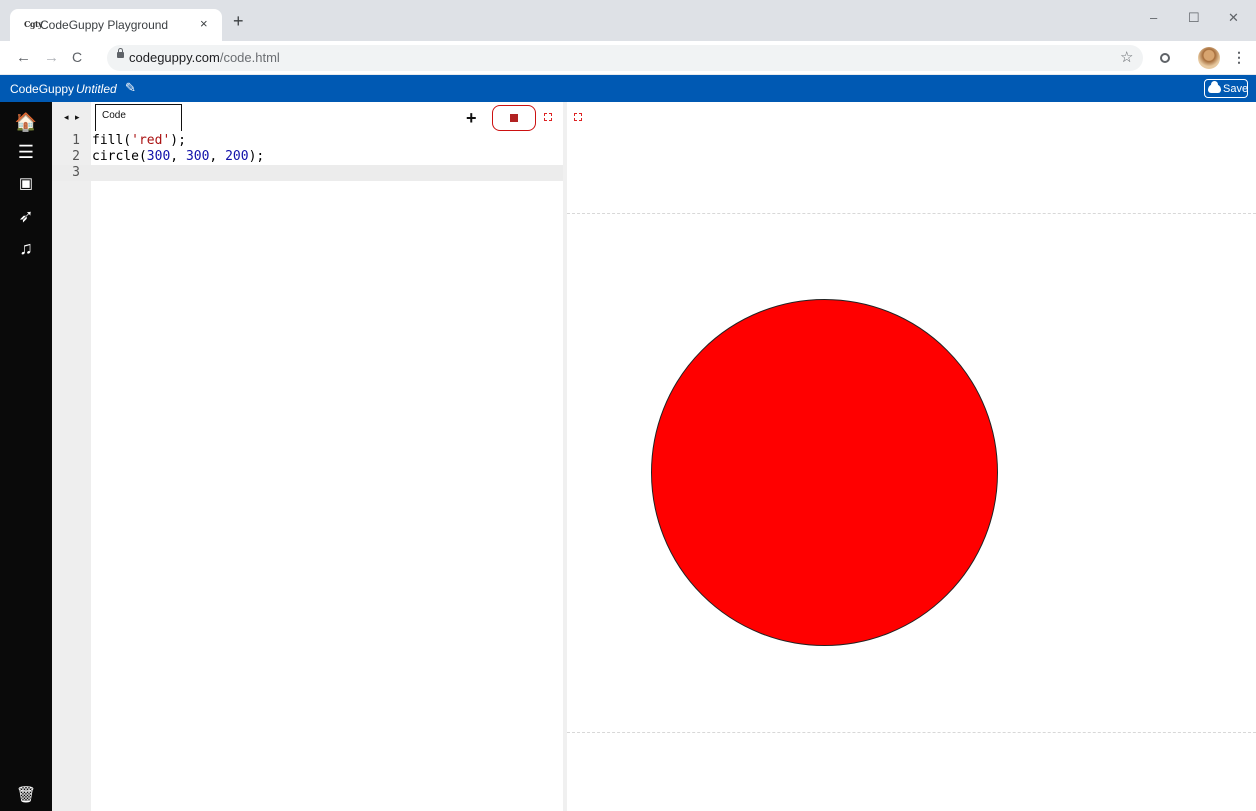 The height and width of the screenshot is (811, 1256). I want to click on editor-fullscreen-icon, so click(548, 117).